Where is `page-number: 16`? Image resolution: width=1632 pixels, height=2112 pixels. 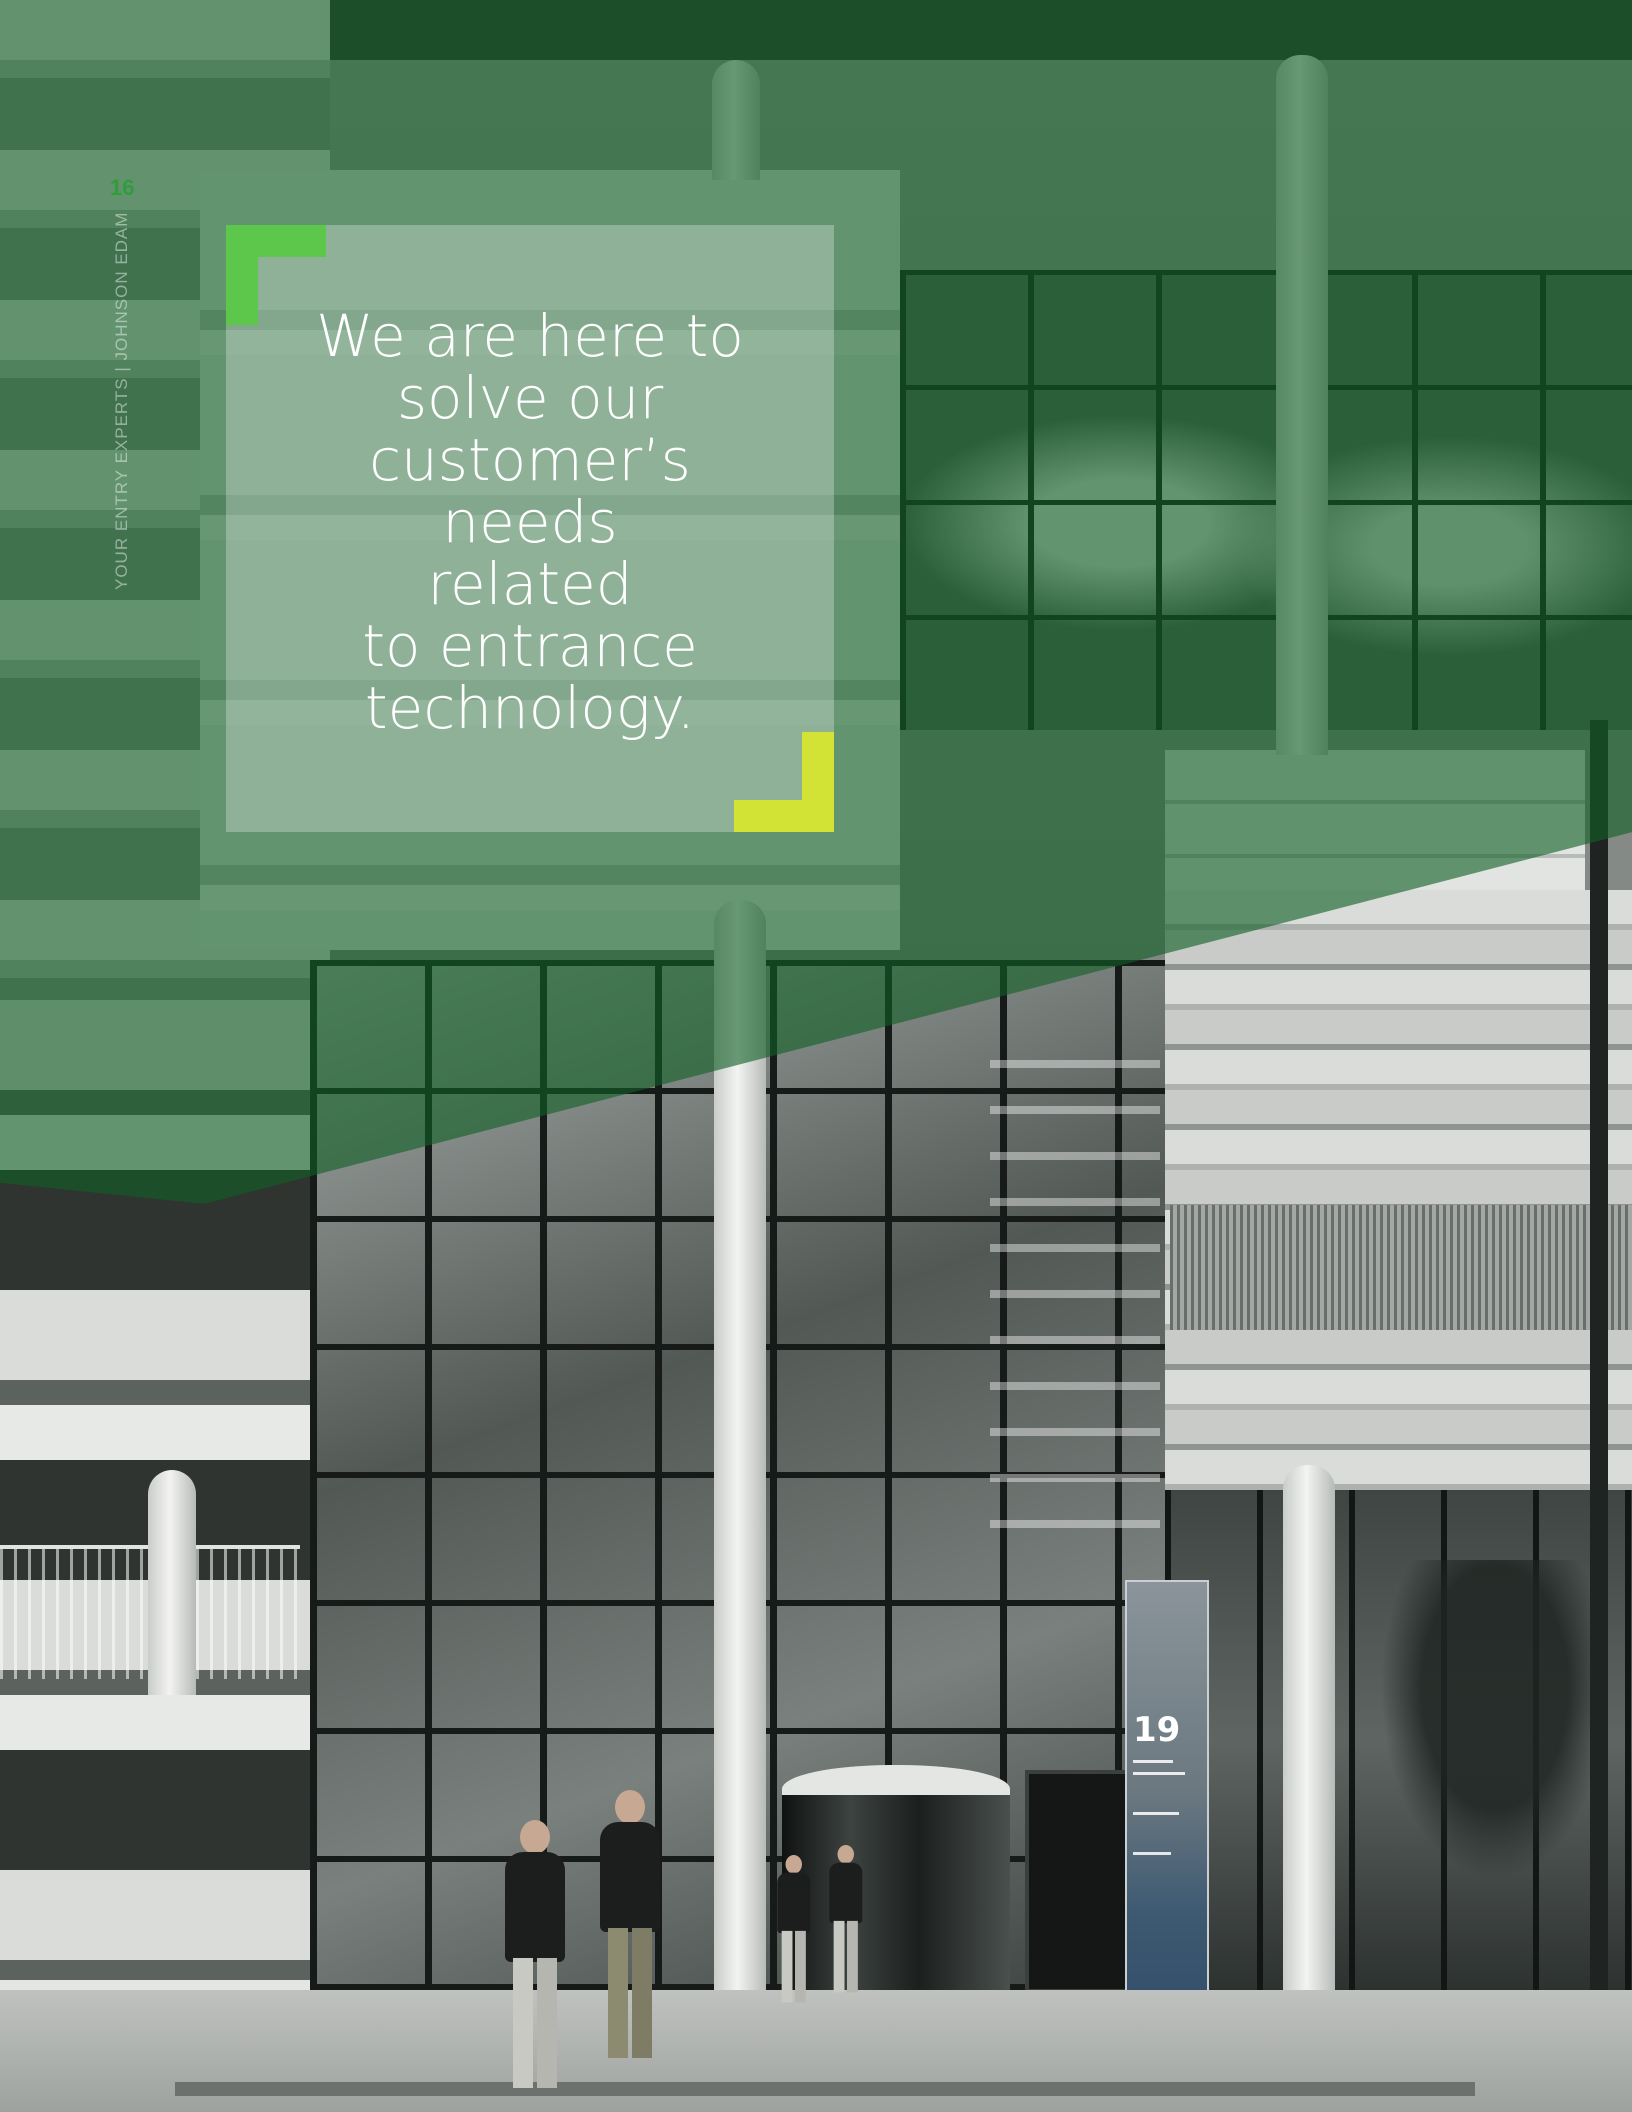
page-number: 16 is located at coordinates (122, 187).